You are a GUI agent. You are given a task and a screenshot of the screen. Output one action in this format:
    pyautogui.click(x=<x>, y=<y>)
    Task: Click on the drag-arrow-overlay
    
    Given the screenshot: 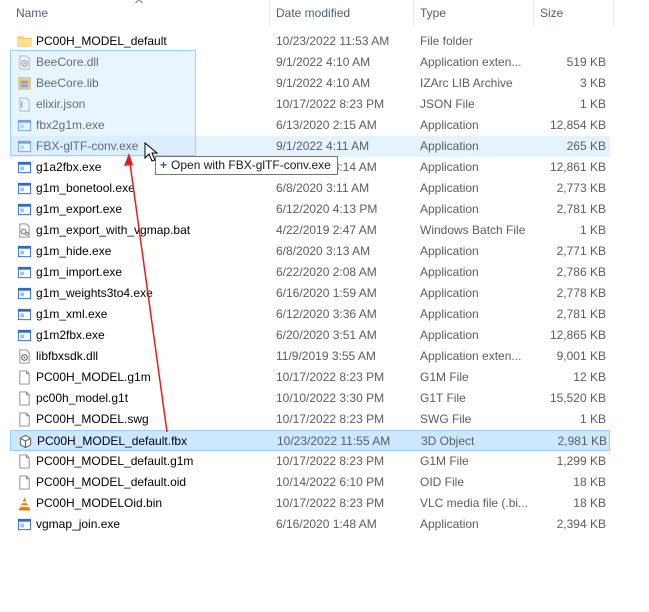 What is the action you would take?
    pyautogui.click(x=146, y=287)
    